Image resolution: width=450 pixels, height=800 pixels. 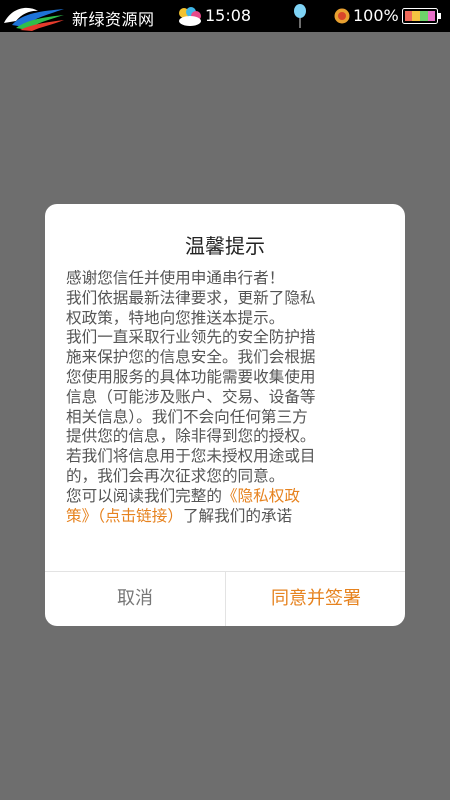 What do you see at coordinates (144, 495) in the screenshot?
I see `policy-prefix-text: 您可以阅读我们完整的` at bounding box center [144, 495].